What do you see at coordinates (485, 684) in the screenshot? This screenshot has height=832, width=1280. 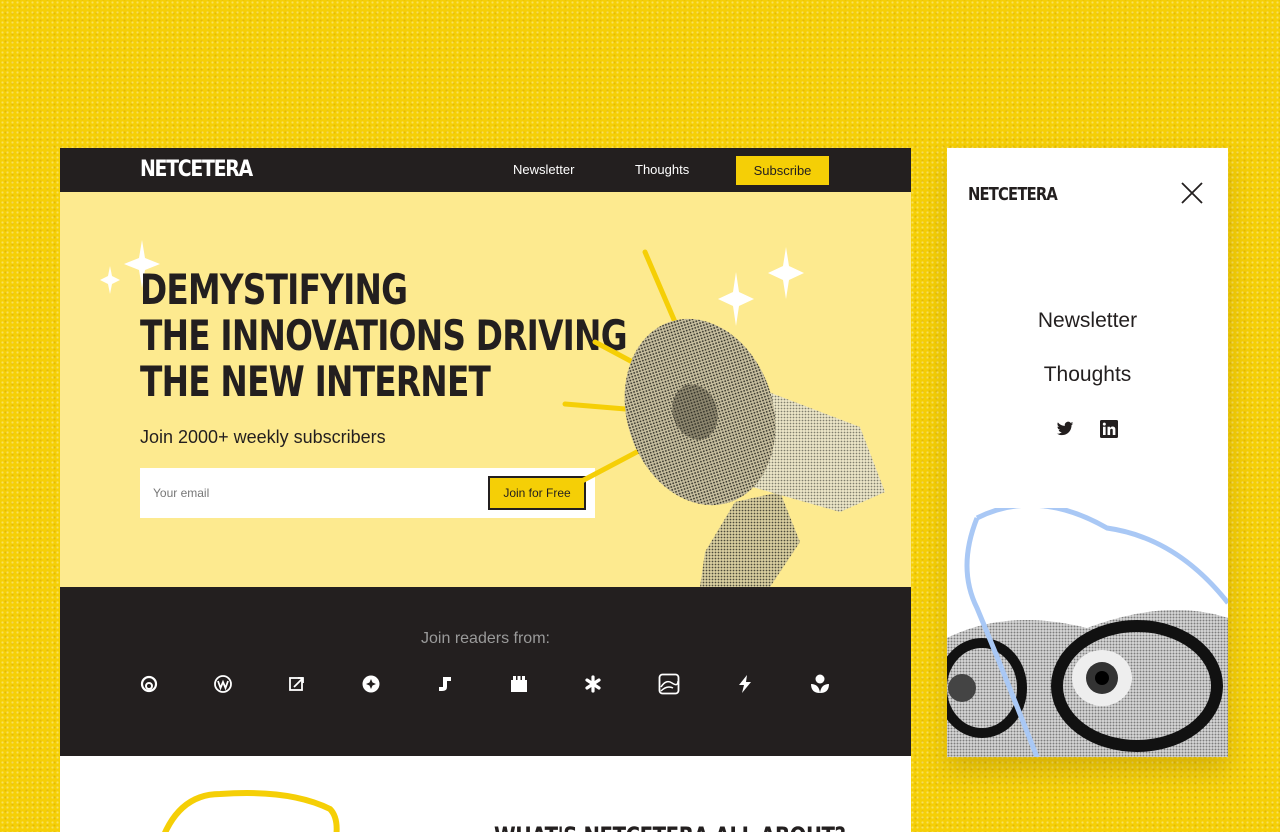 I see `company-logos` at bounding box center [485, 684].